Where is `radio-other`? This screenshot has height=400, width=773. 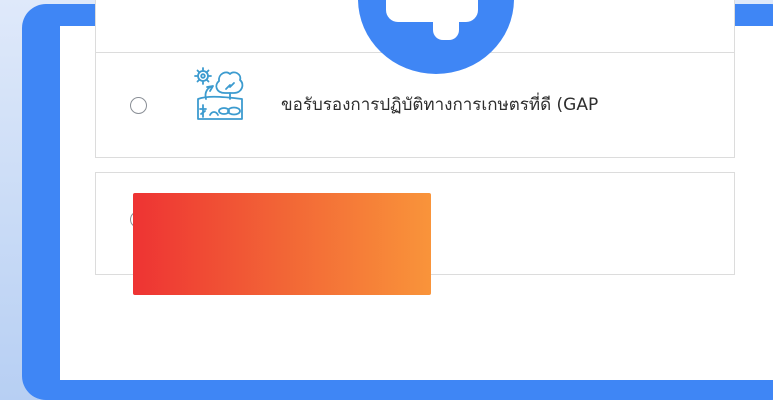
radio-other is located at coordinates (138, 219).